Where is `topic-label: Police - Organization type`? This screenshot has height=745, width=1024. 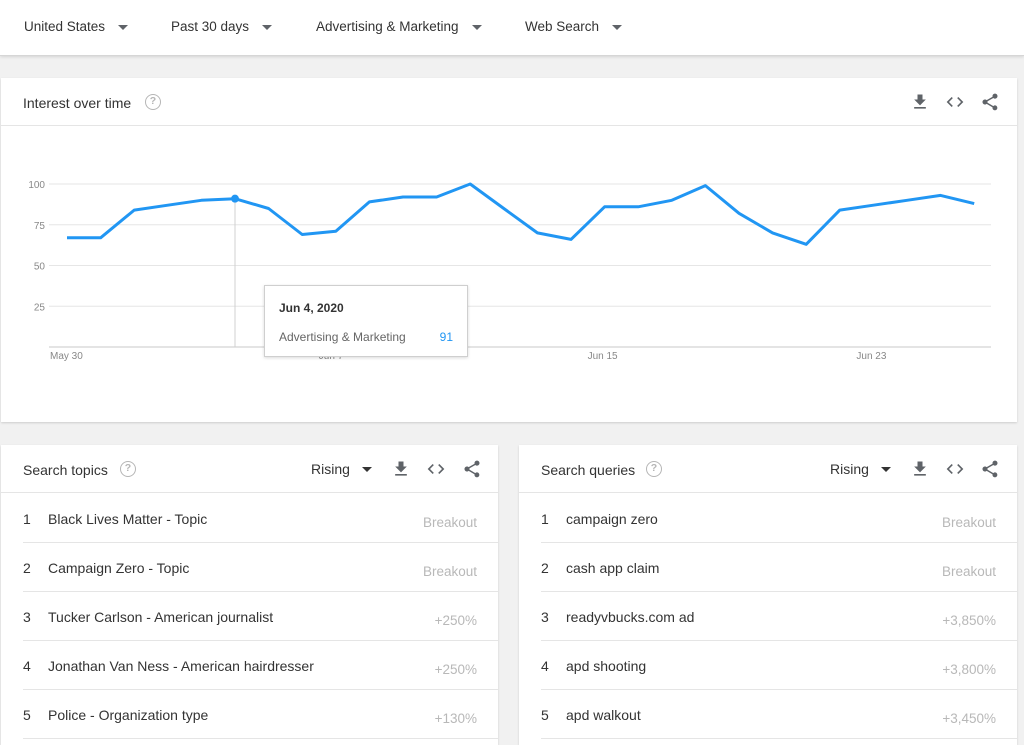
topic-label: Police - Organization type is located at coordinates (128, 715).